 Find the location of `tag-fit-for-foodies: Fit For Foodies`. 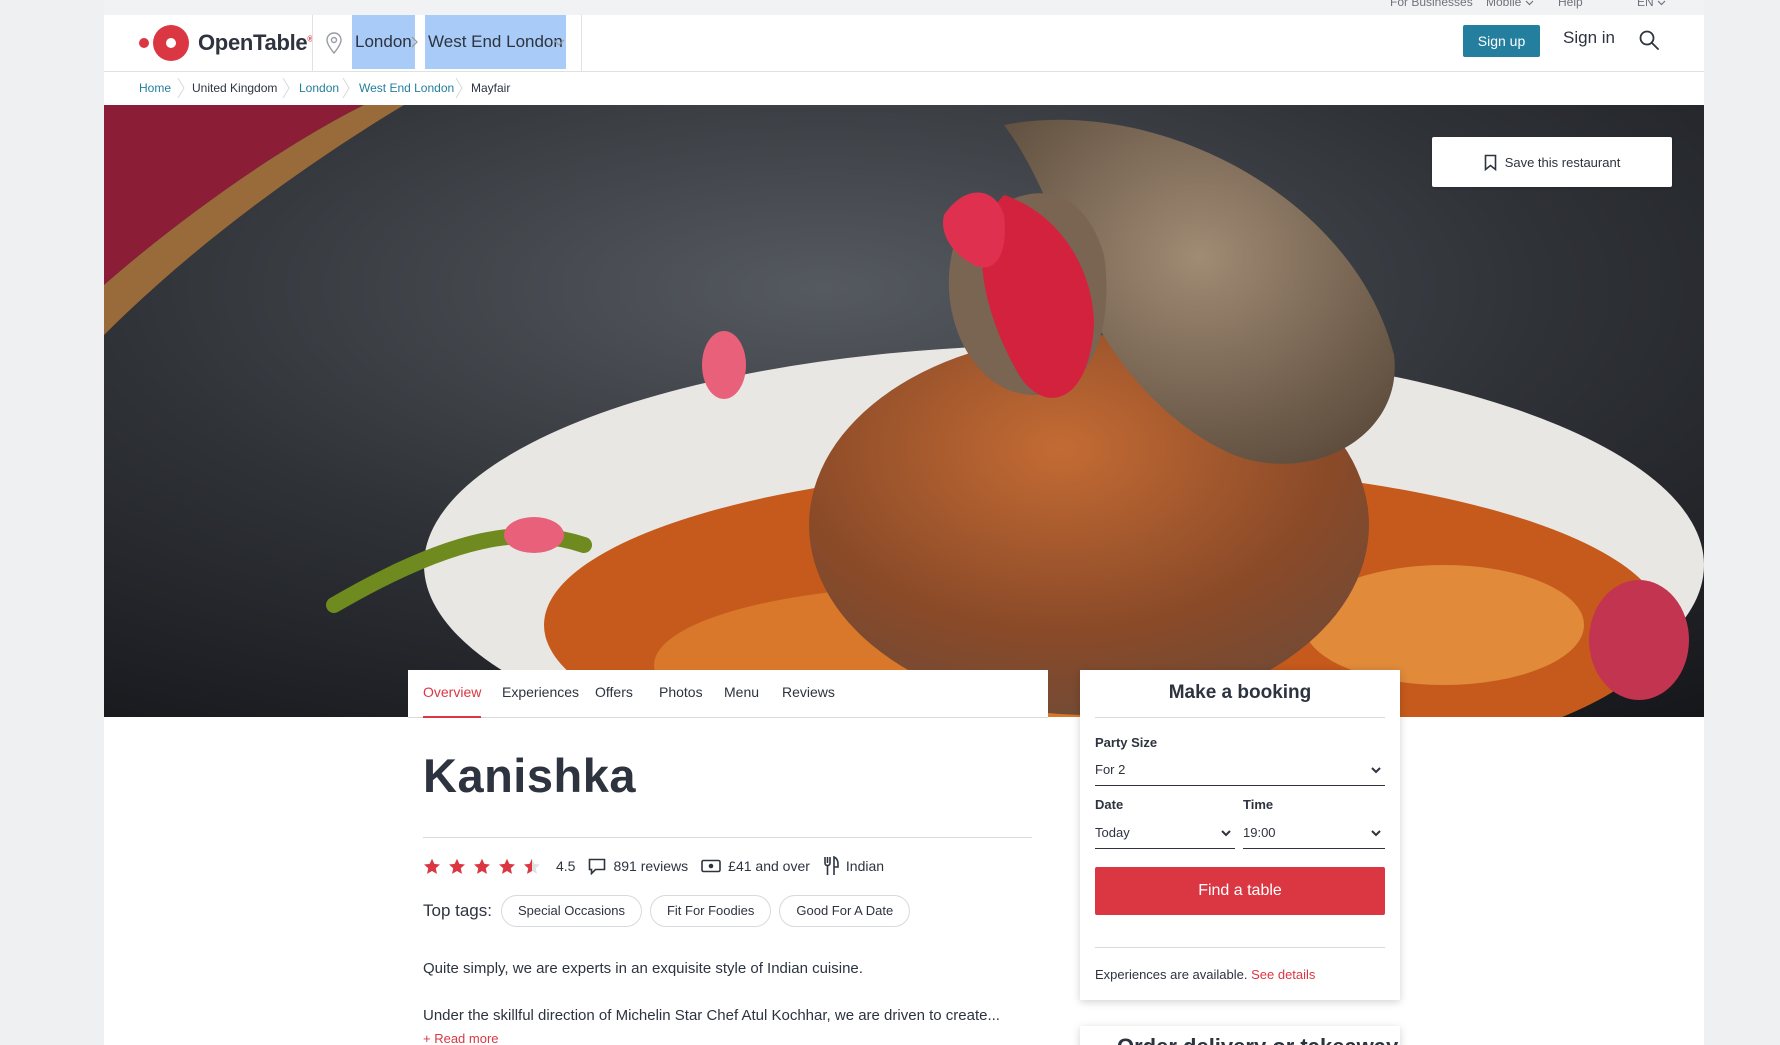

tag-fit-for-foodies: Fit For Foodies is located at coordinates (710, 910).